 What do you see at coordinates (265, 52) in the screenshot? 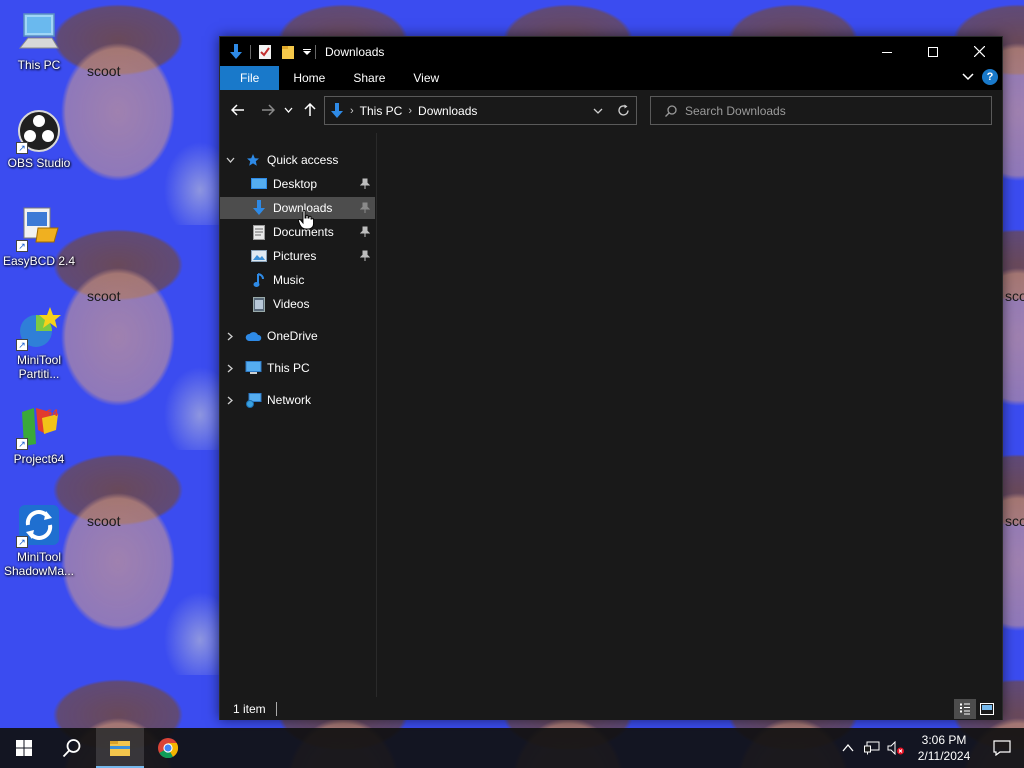
I see `properties-icon` at bounding box center [265, 52].